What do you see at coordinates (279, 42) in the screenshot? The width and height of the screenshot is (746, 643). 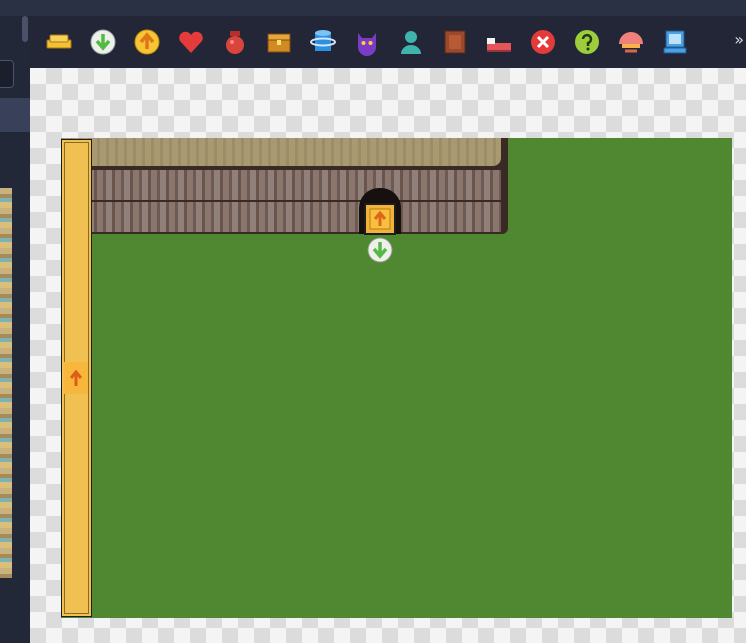 I see `treasure-chest-icon` at bounding box center [279, 42].